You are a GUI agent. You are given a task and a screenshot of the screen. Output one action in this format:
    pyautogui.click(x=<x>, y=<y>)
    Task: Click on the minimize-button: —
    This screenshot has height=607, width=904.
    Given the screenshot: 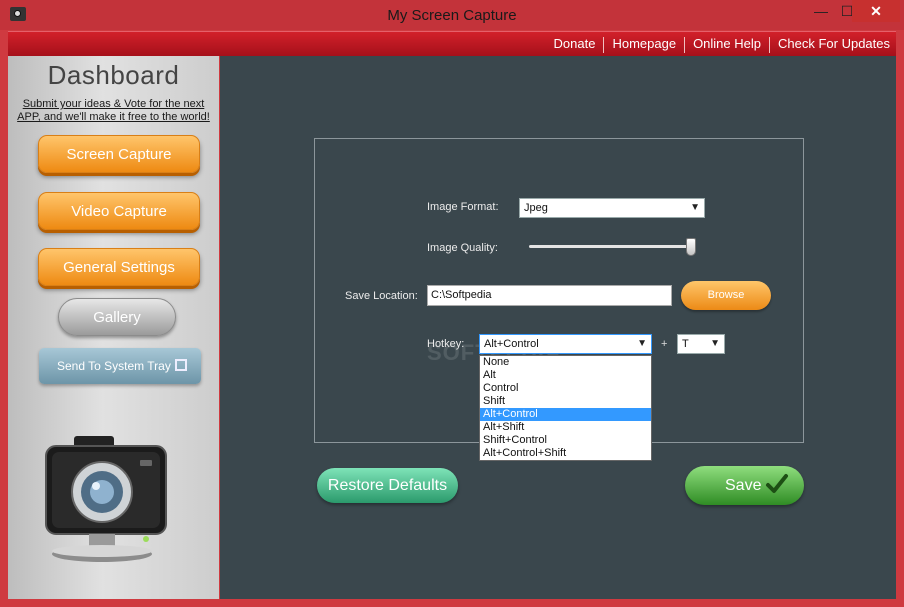 What is the action you would take?
    pyautogui.click(x=821, y=11)
    